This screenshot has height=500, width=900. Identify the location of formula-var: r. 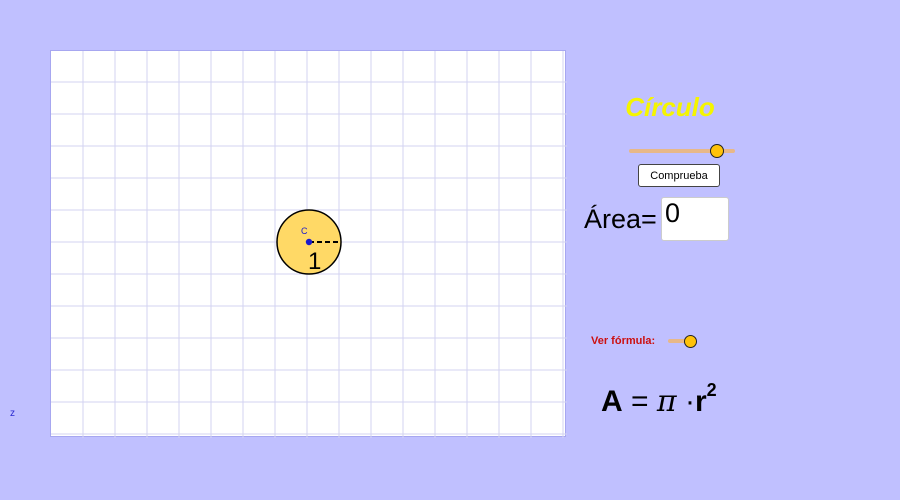
(700, 401).